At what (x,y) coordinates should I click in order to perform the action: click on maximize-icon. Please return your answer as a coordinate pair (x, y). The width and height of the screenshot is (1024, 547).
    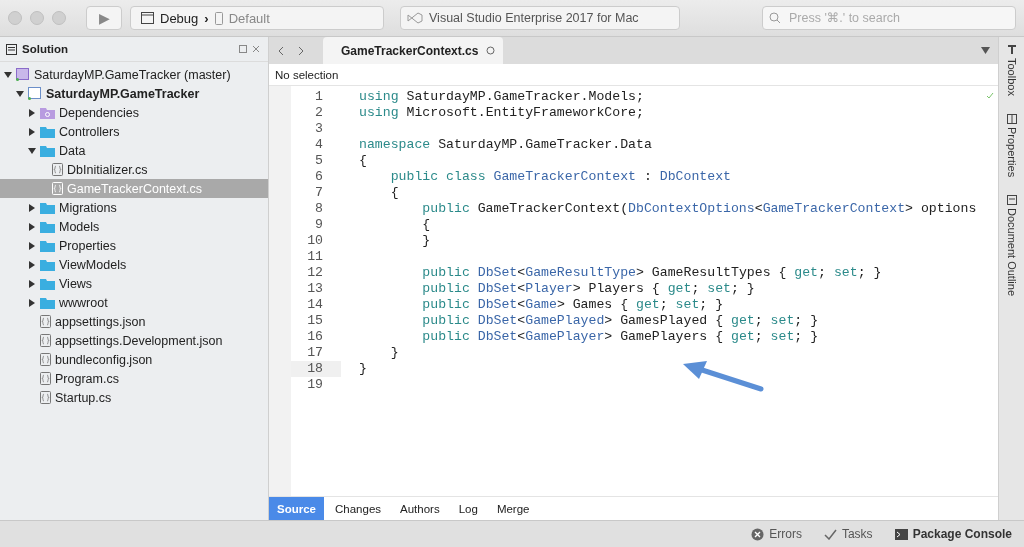
    Looking at the image, I should click on (243, 49).